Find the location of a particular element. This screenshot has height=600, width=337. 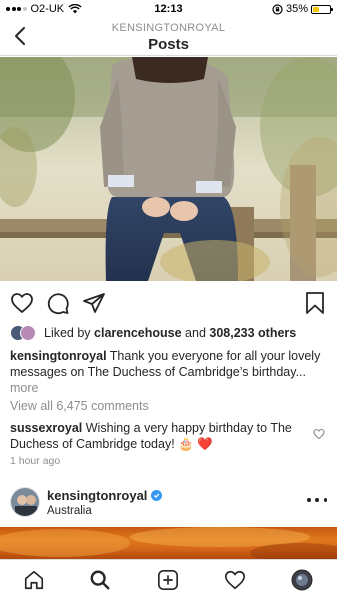

tab-home is located at coordinates (34, 580).